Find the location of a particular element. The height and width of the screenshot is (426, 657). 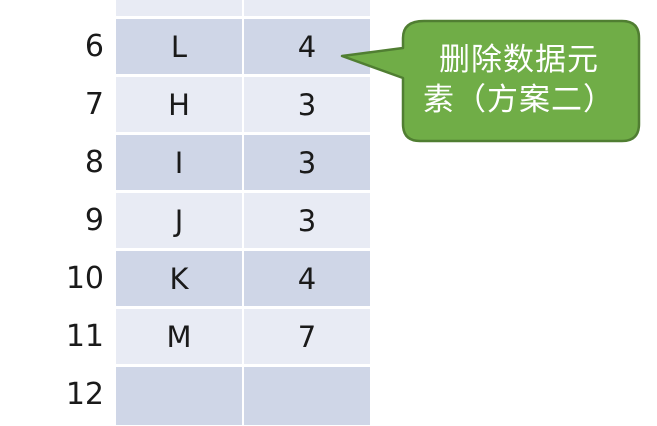

data-cell: M is located at coordinates (179, 336).